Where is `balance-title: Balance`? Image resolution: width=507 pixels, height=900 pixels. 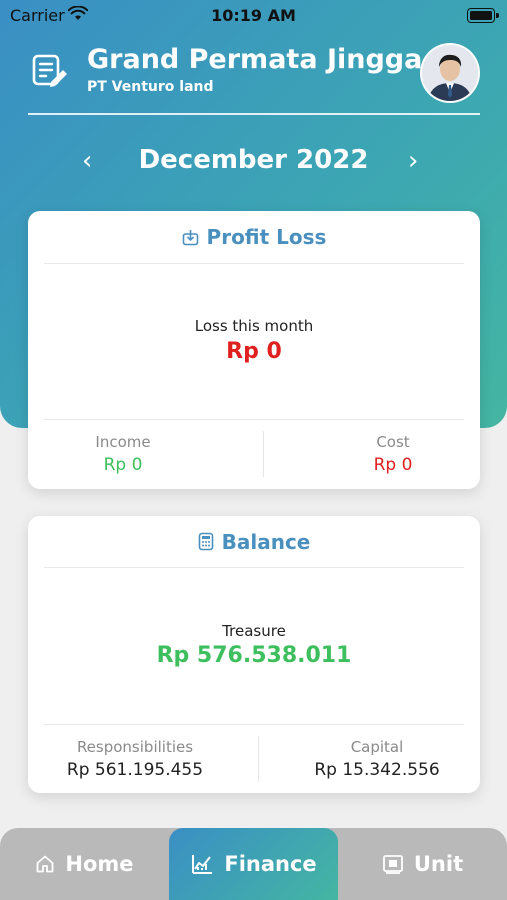 balance-title: Balance is located at coordinates (254, 543).